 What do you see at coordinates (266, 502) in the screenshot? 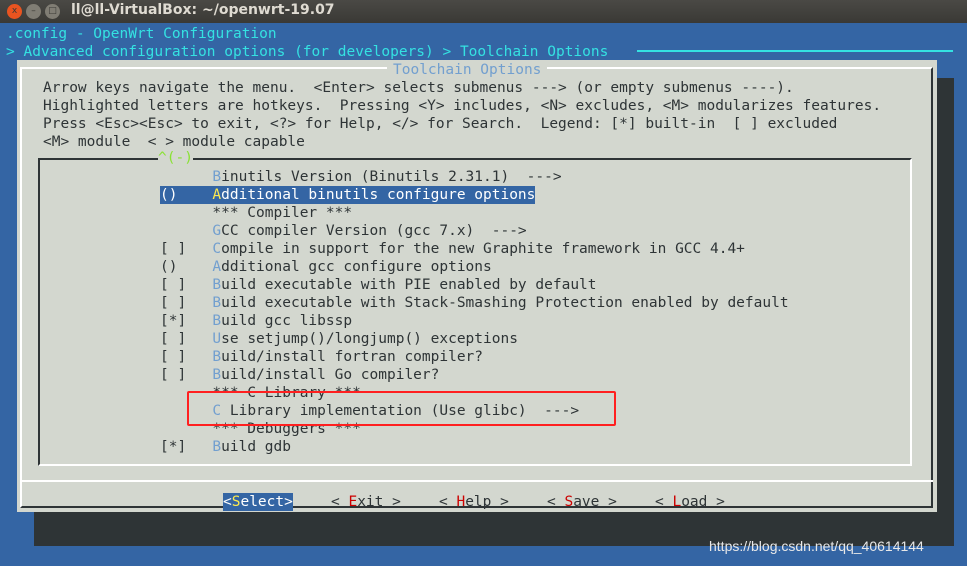
I see `button-post: elect>` at bounding box center [266, 502].